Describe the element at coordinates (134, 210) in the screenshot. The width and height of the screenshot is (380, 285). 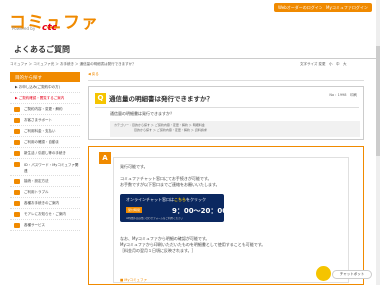
I see `chat-hours-label: 受付時間` at that location.